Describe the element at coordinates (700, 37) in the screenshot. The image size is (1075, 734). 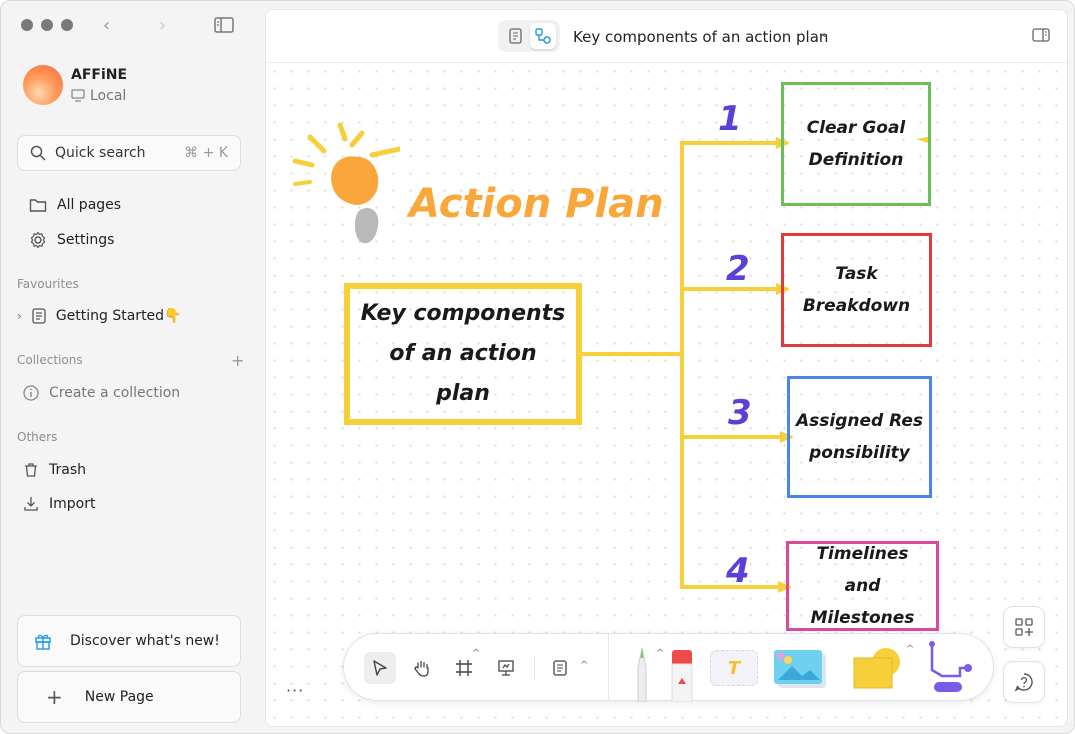
I see `document-title: Key components of an action plan` at that location.